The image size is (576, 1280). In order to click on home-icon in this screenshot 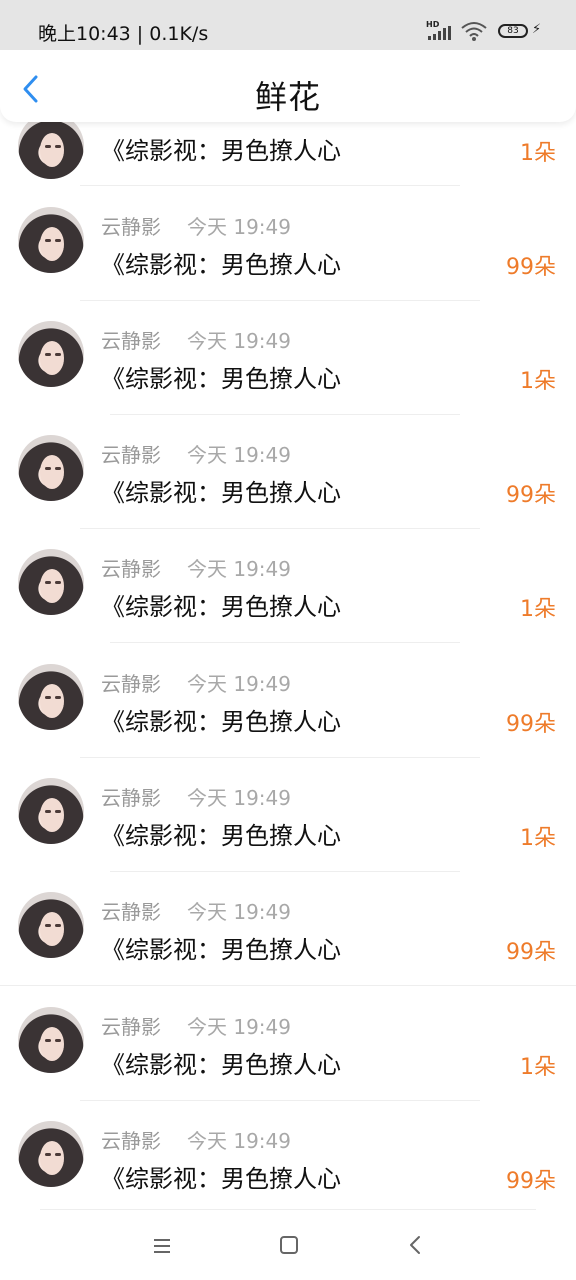, I will do `click(289, 1245)`.